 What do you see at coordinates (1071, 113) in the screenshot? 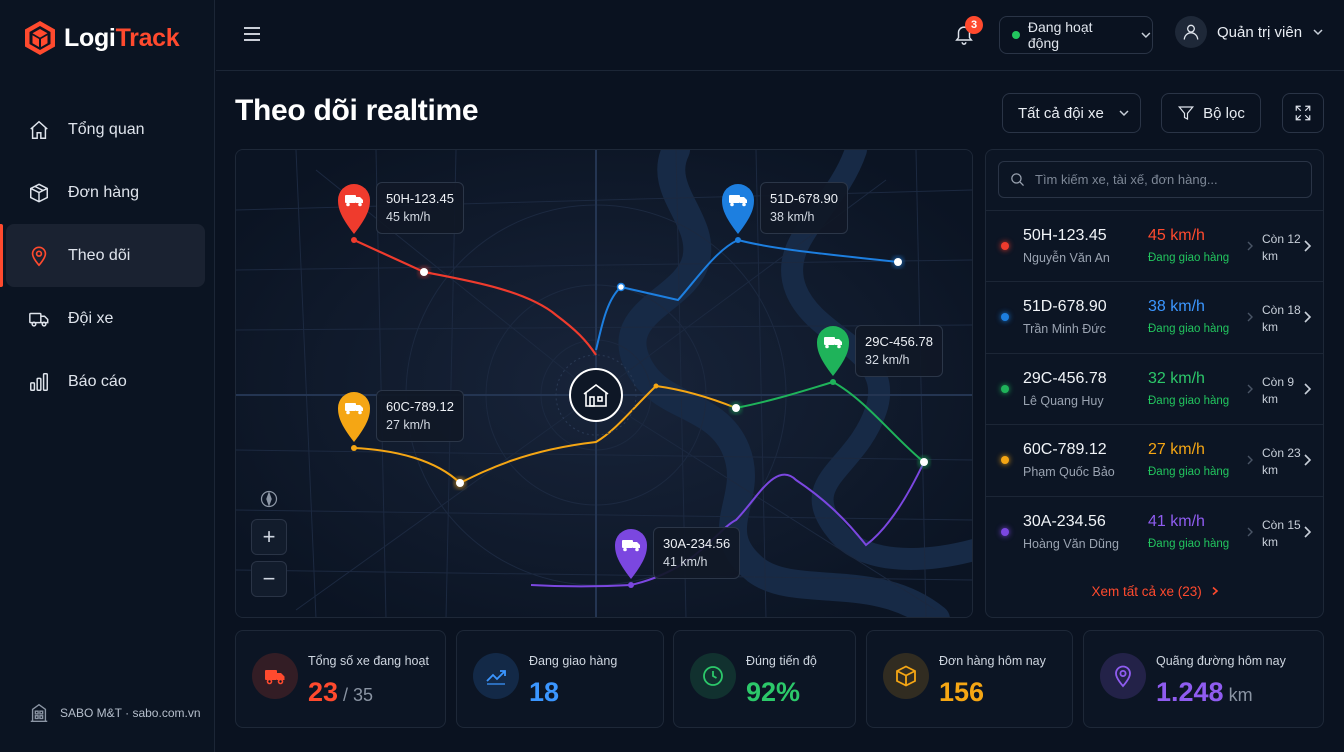
I see `fleet-select: Tất cả đội xe` at bounding box center [1071, 113].